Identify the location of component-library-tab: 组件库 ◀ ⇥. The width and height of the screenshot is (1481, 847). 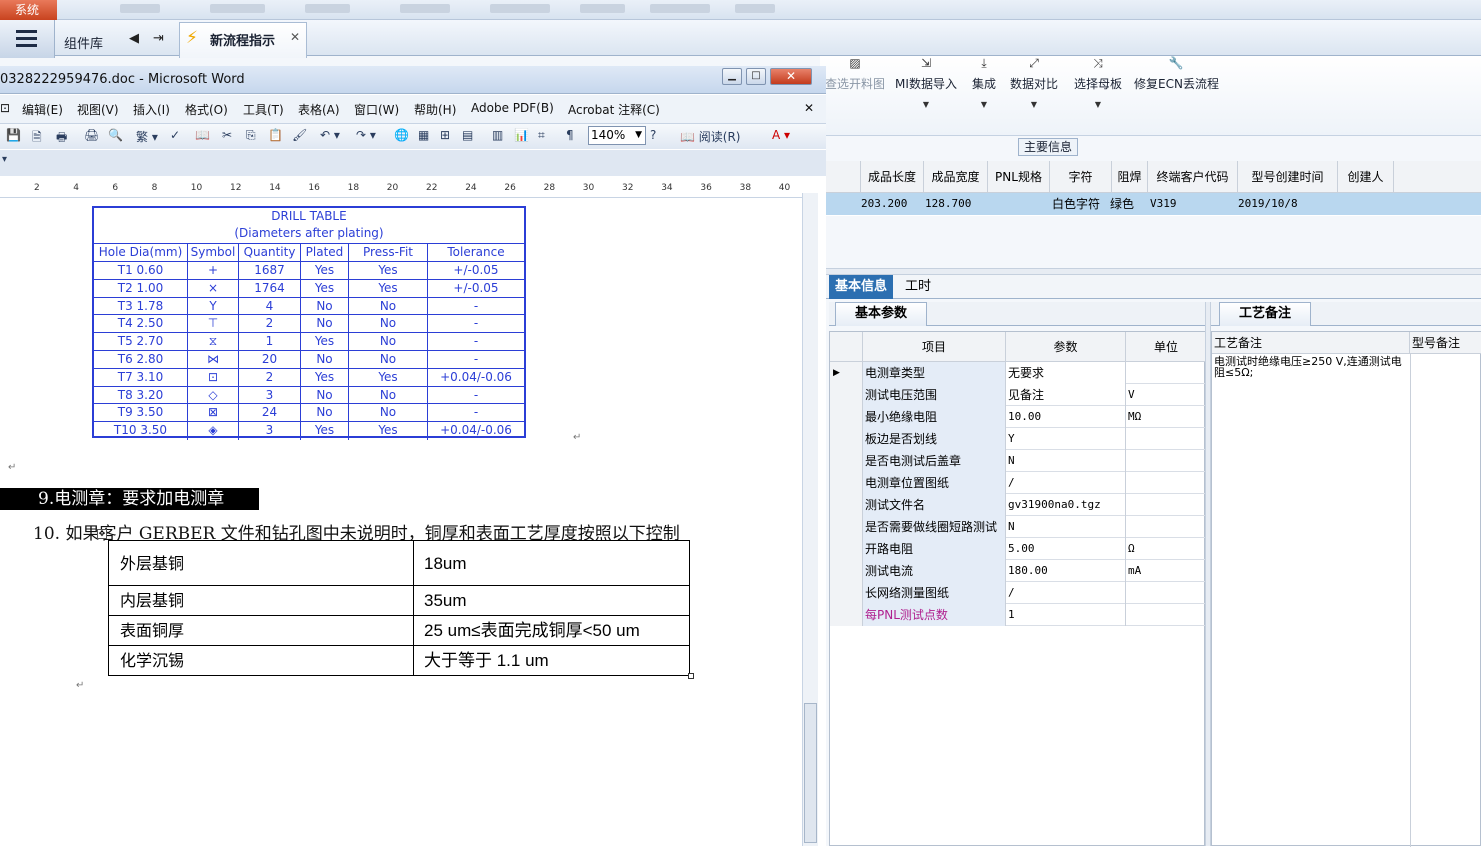
(117, 40).